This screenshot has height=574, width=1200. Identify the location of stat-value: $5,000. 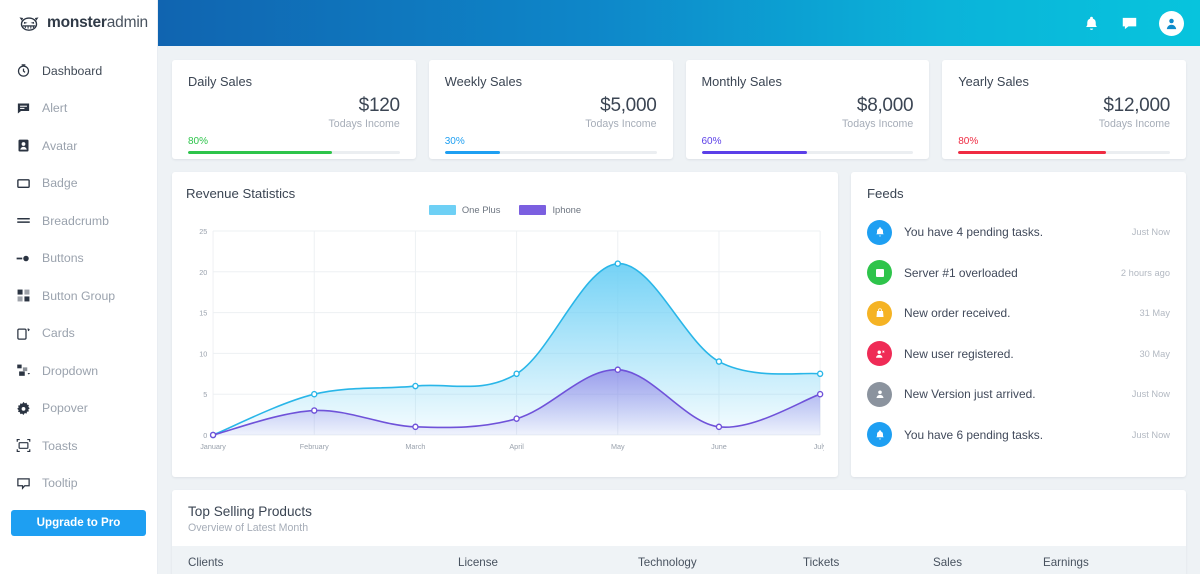
(628, 105).